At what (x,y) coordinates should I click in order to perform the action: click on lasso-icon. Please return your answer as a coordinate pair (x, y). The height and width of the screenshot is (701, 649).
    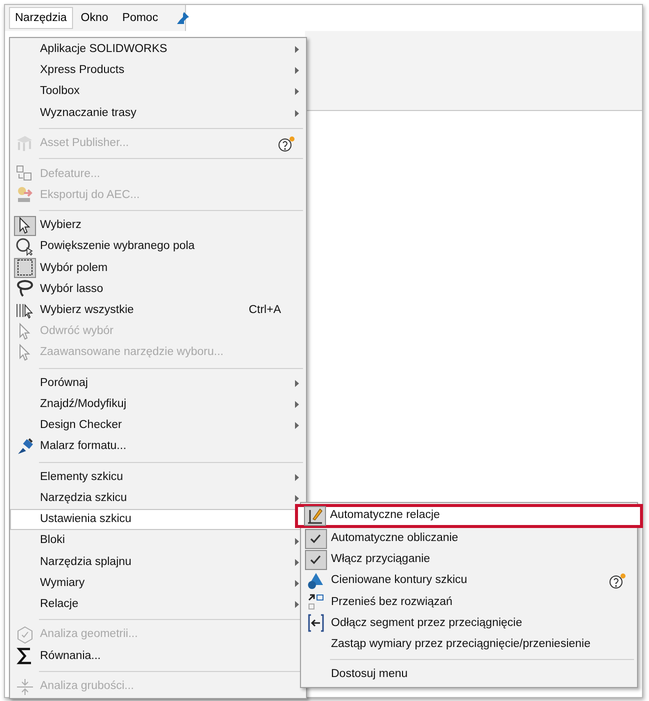
    Looking at the image, I should click on (25, 289).